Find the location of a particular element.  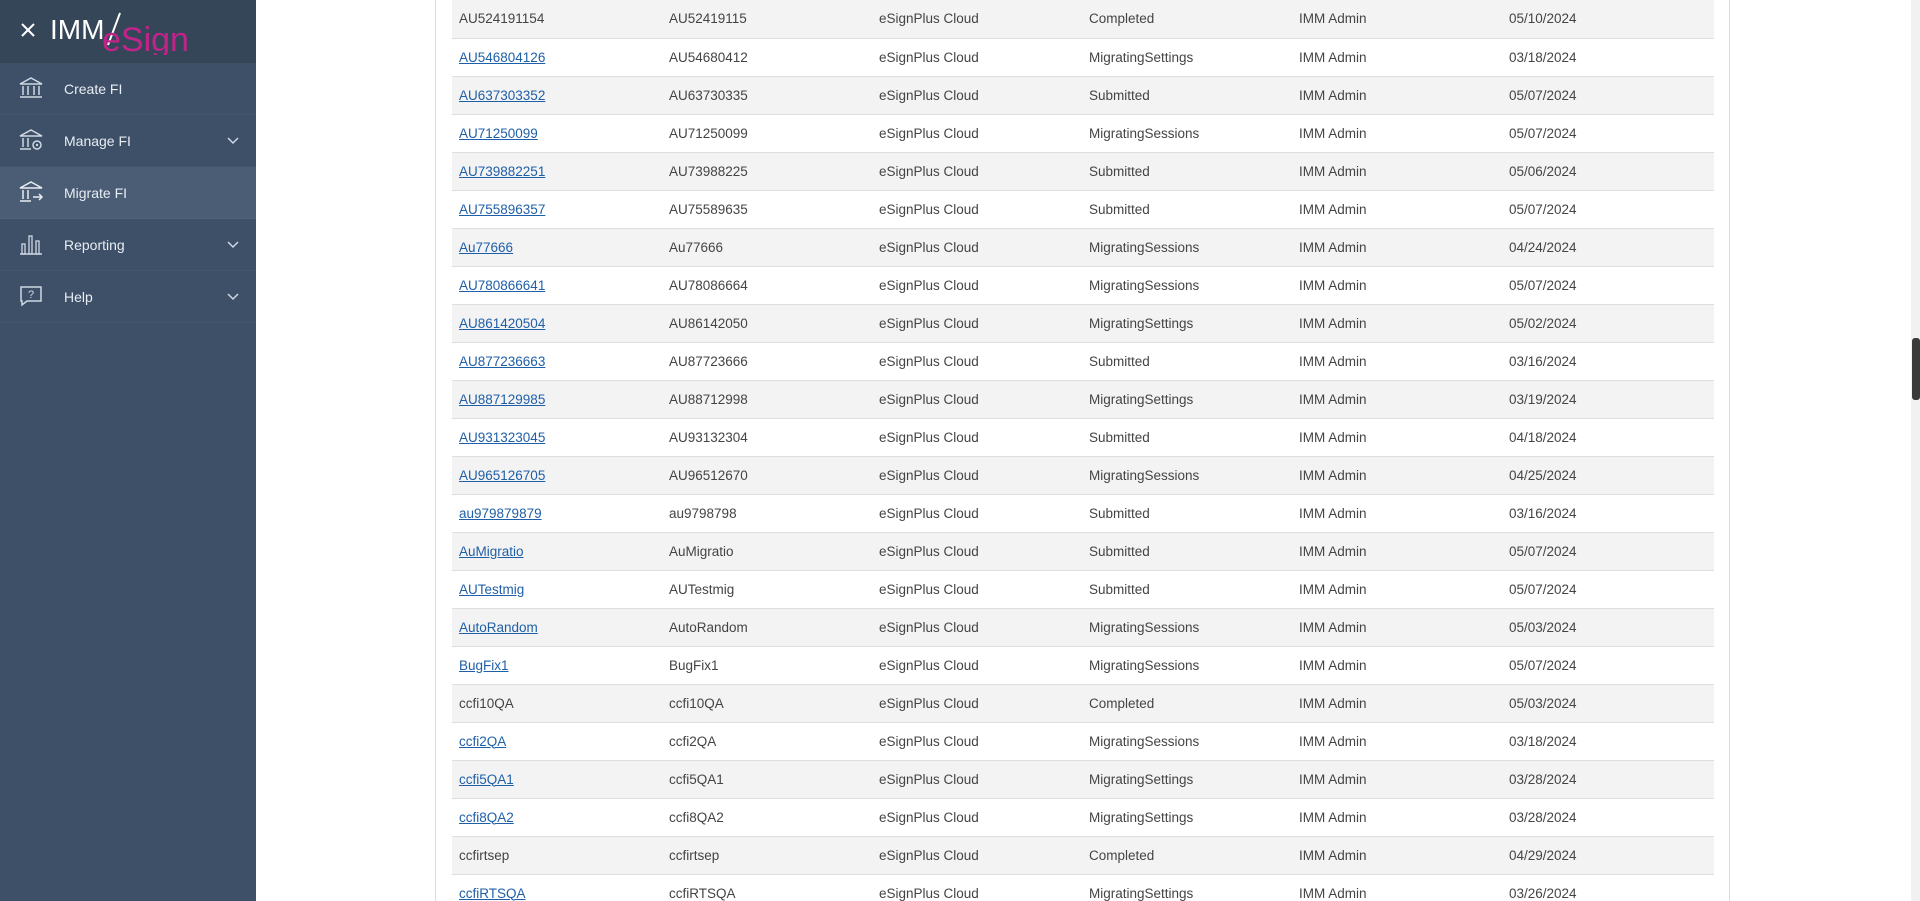

fi-name-cell: ccfirtsep is located at coordinates (557, 855).